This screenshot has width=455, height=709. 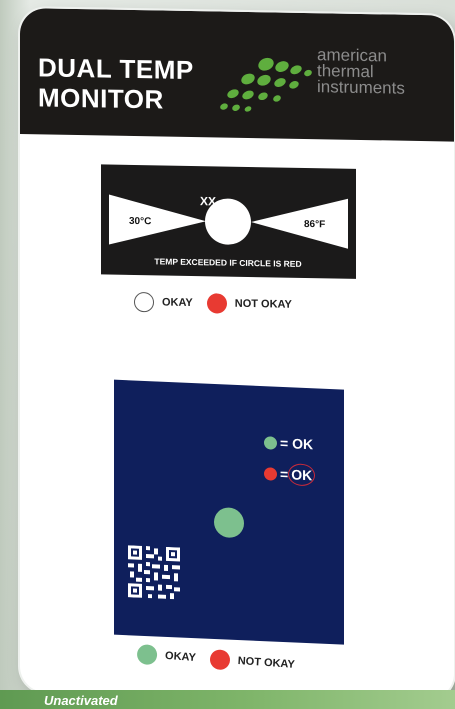 What do you see at coordinates (144, 302) in the screenshot?
I see `okay-dot-white` at bounding box center [144, 302].